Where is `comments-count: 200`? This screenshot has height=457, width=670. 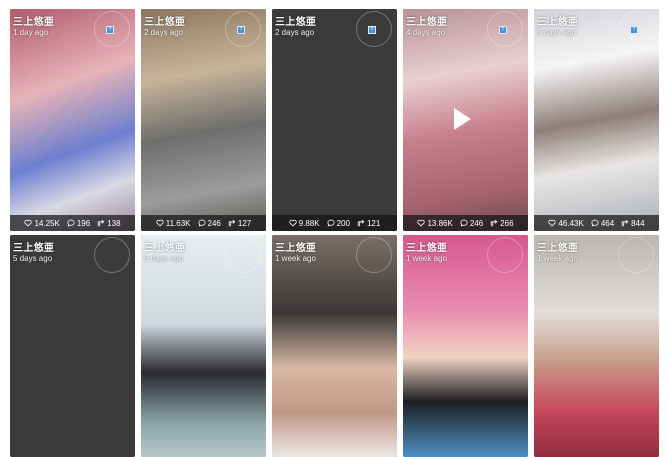 comments-count: 200 is located at coordinates (343, 223).